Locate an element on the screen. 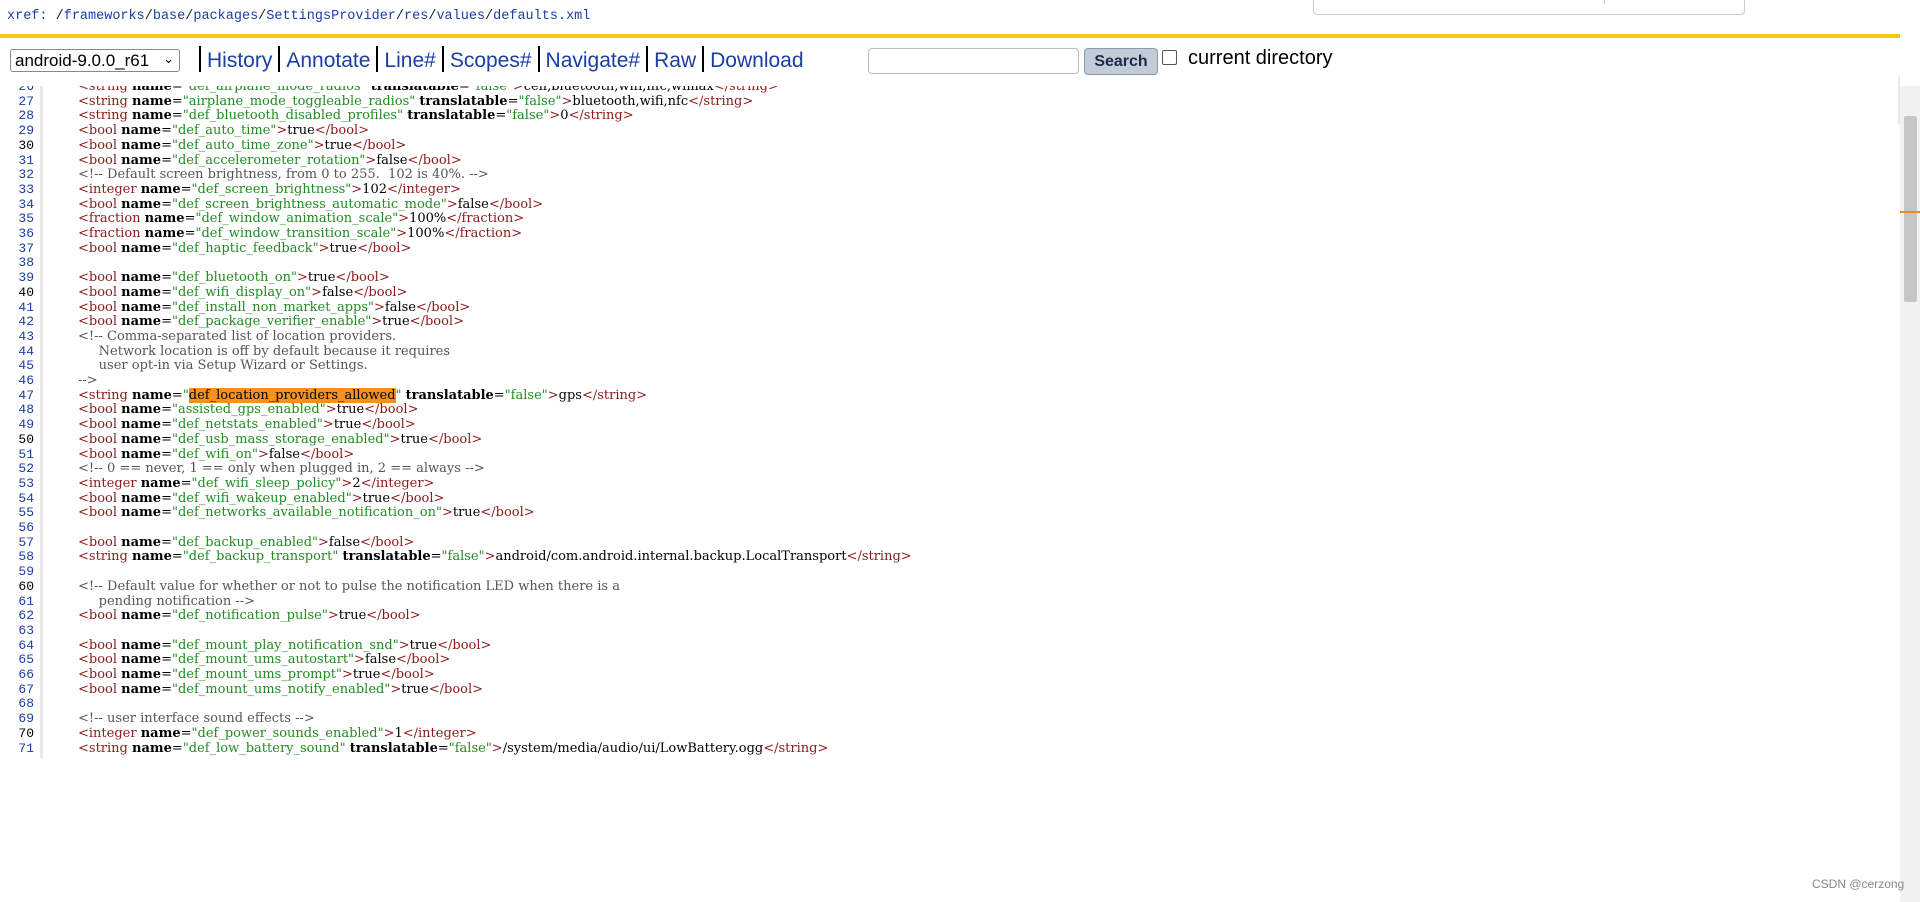  breadcrumb-link: SettingsProvider is located at coordinates (331, 16).